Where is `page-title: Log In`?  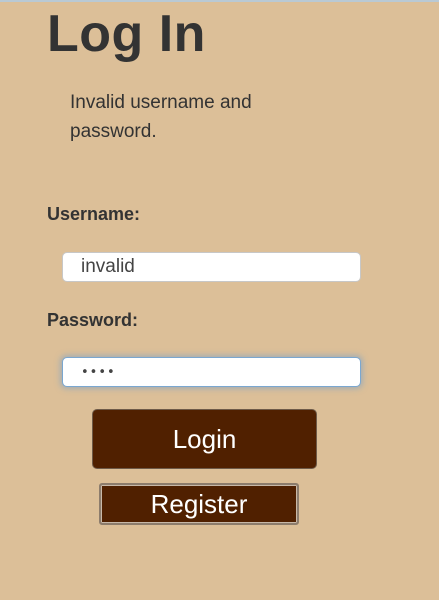
page-title: Log In is located at coordinates (126, 34).